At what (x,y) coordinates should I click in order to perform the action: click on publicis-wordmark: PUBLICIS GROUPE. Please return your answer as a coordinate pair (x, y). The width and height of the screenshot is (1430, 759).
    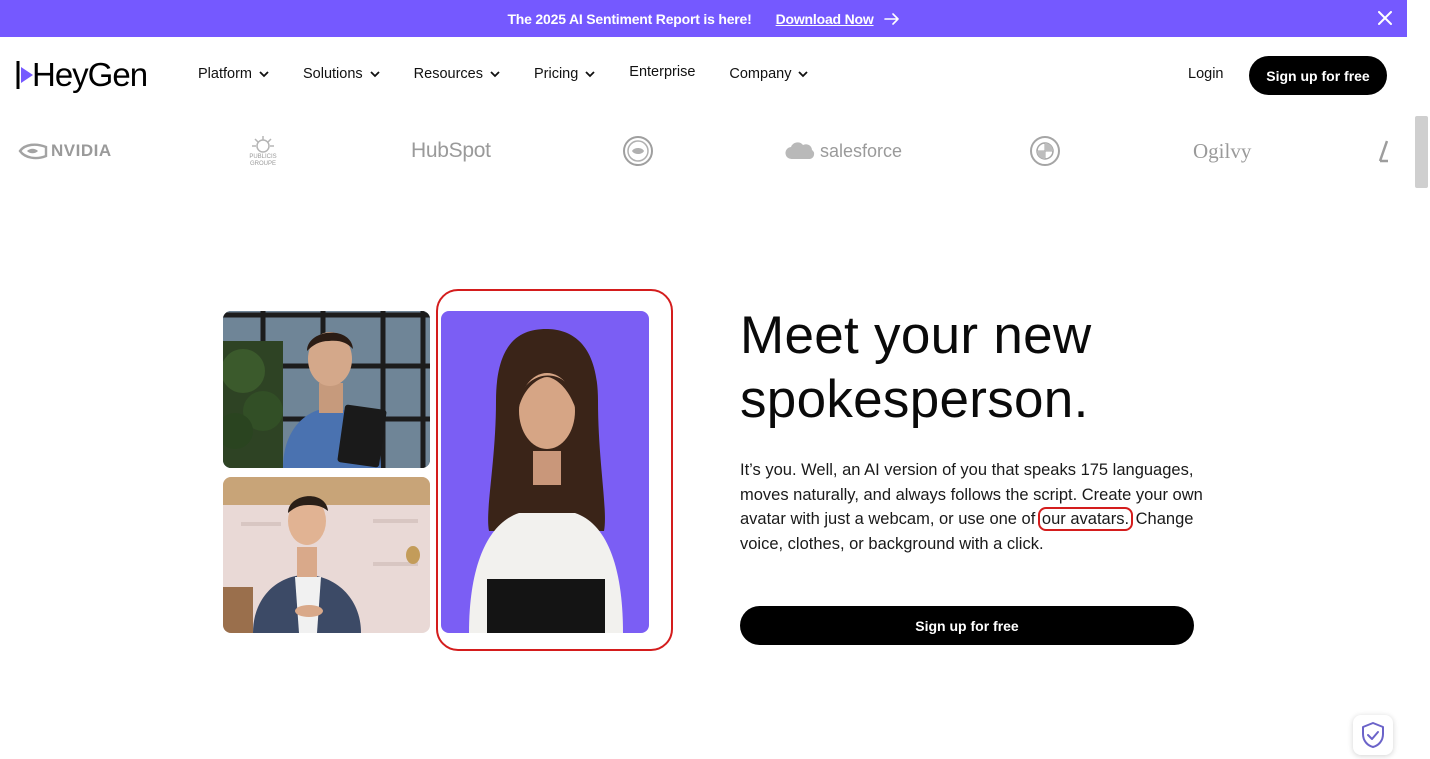
    Looking at the image, I should click on (263, 160).